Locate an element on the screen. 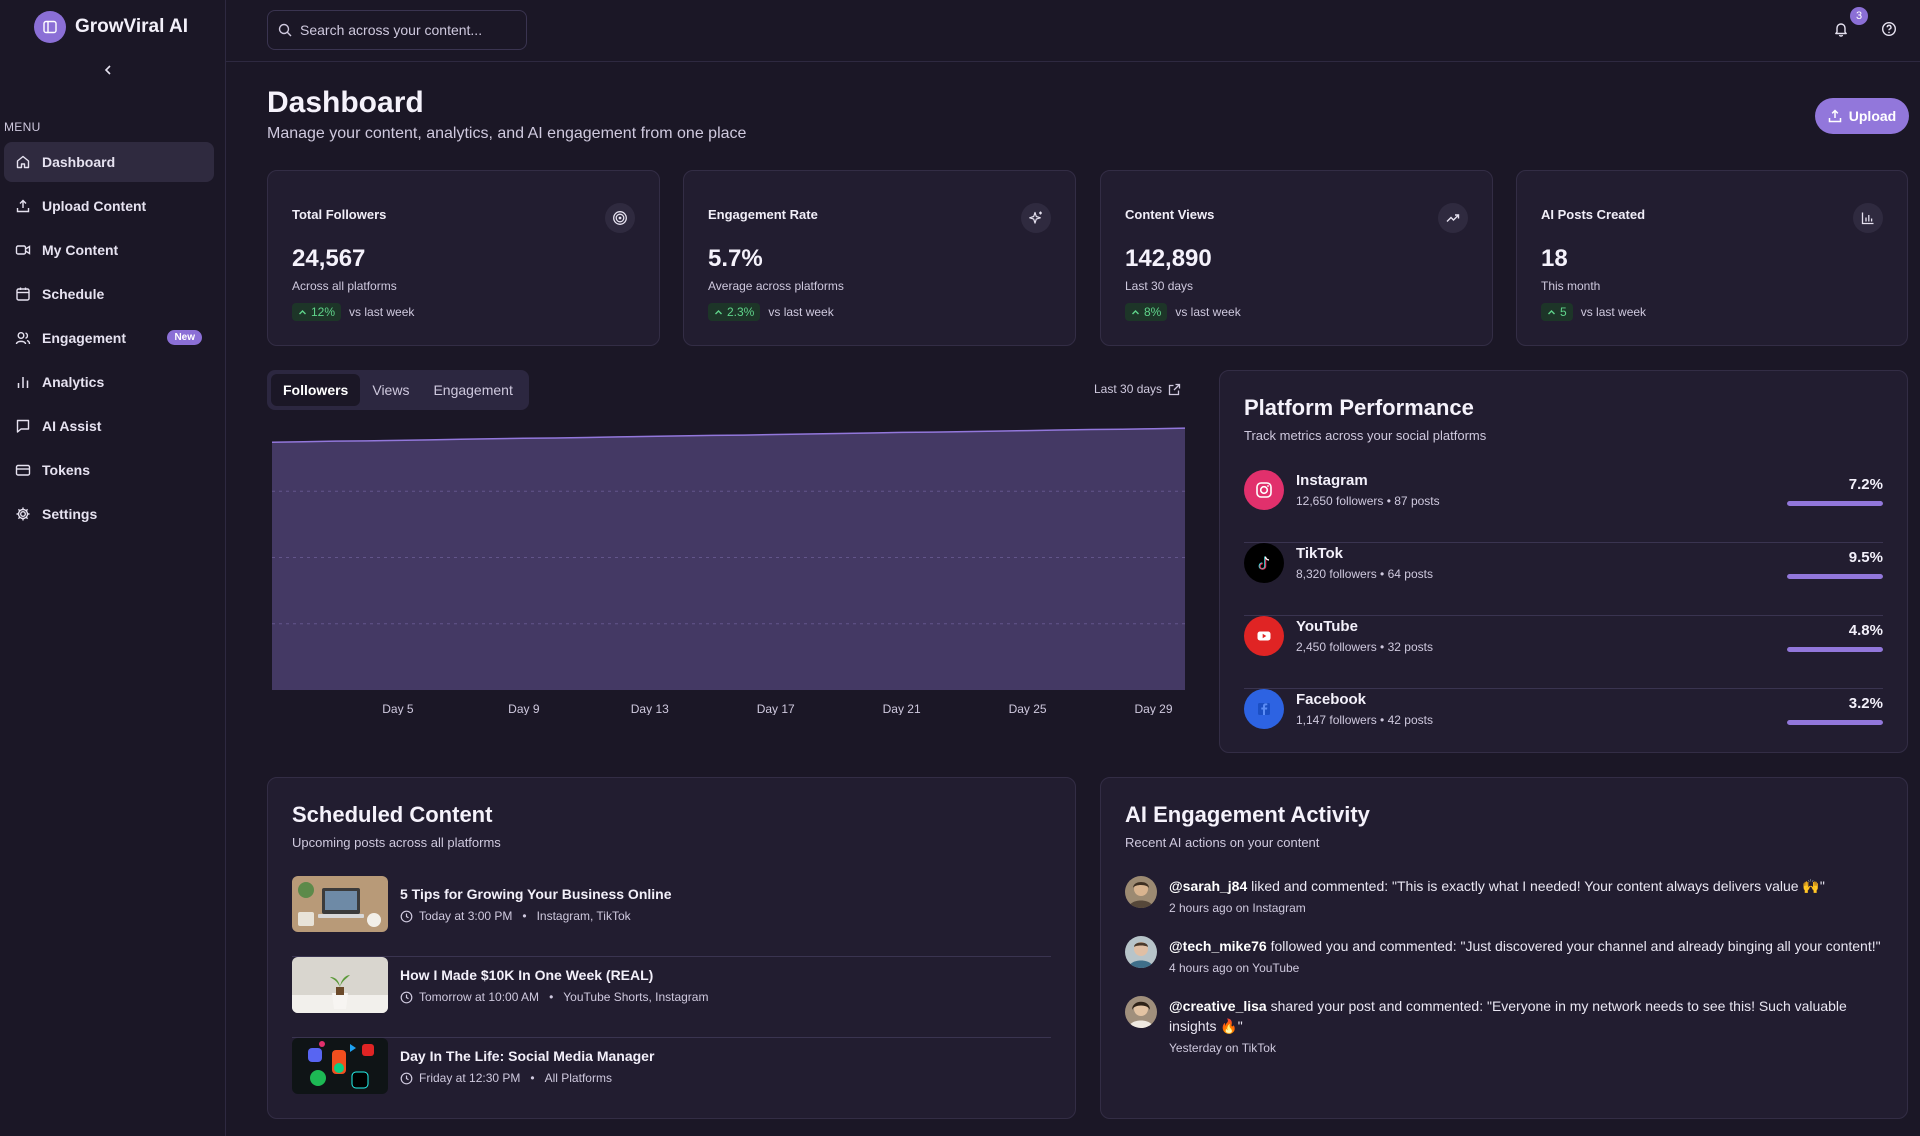 The width and height of the screenshot is (1920, 1136). message-icon is located at coordinates (23, 426).